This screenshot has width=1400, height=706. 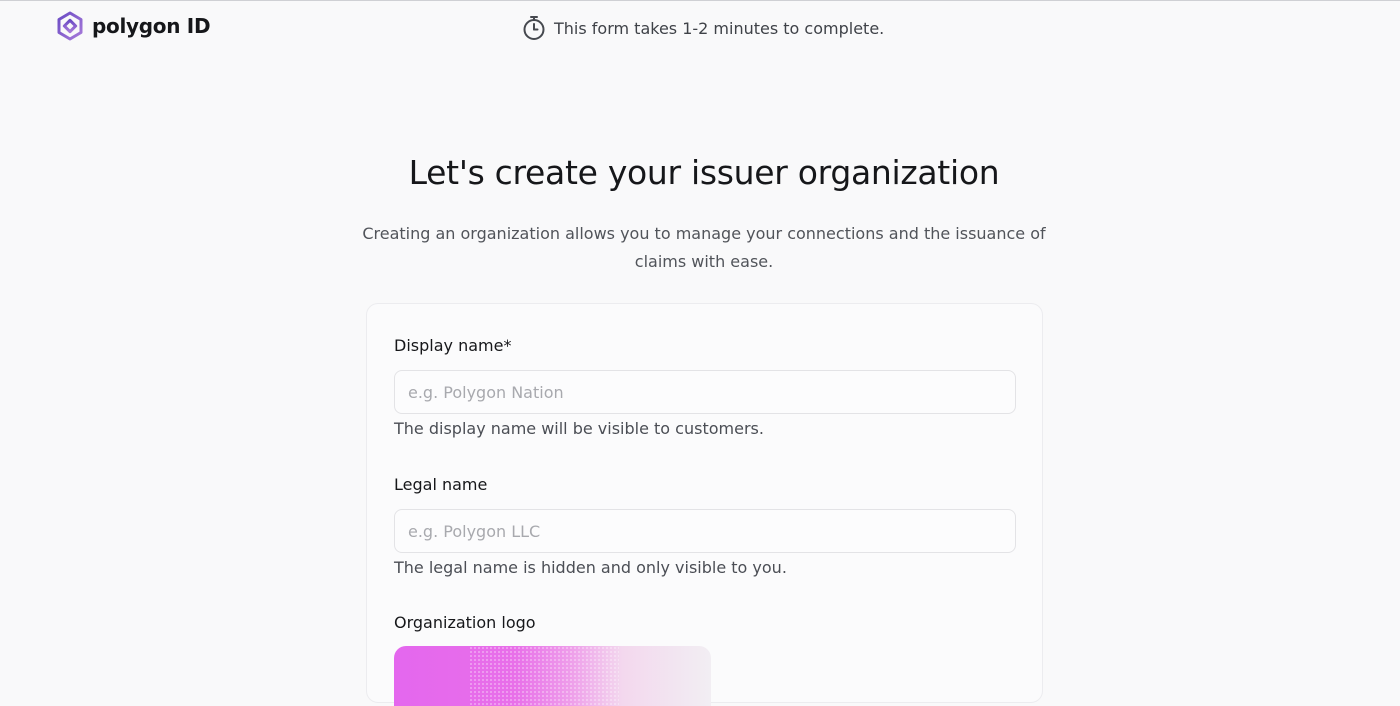 What do you see at coordinates (465, 622) in the screenshot?
I see `organization-logo-label: Organization logo` at bounding box center [465, 622].